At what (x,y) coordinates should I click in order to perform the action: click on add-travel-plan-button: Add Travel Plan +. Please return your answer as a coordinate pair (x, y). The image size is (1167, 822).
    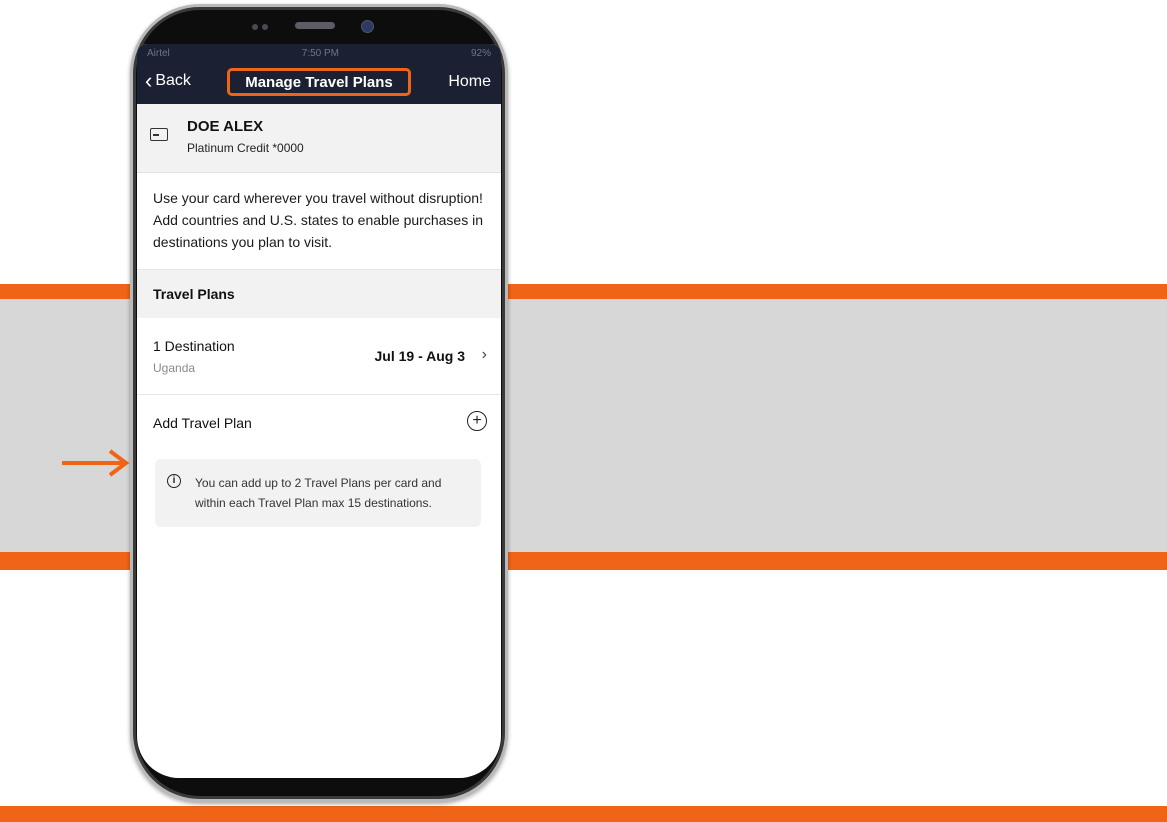
    Looking at the image, I should click on (319, 424).